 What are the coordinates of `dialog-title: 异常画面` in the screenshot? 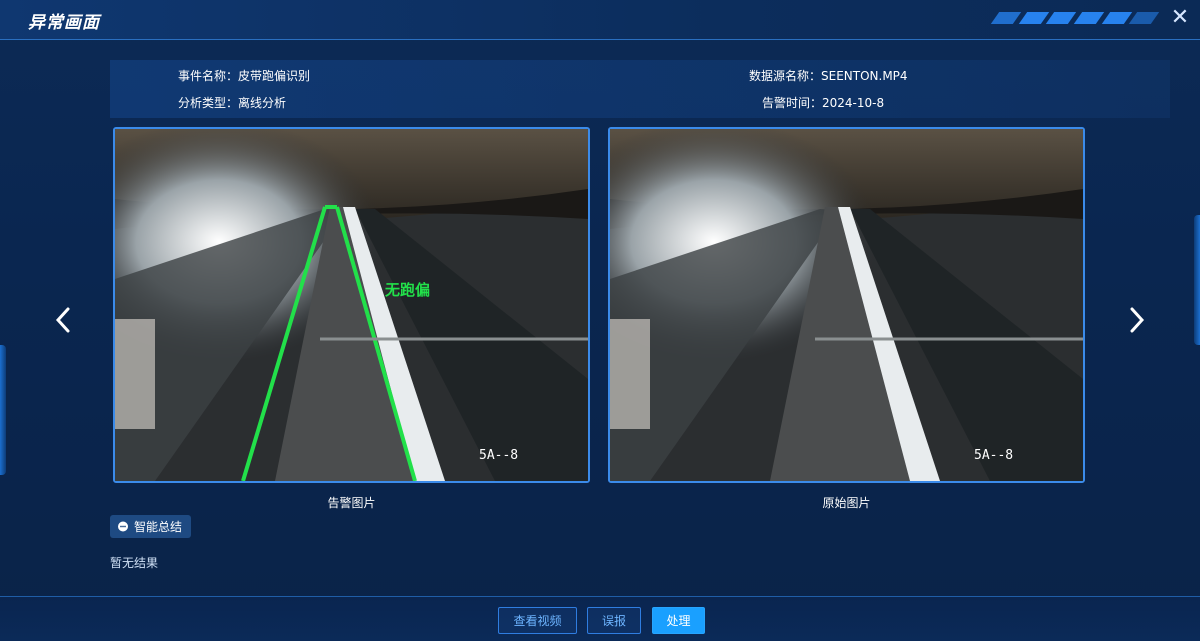 It's located at (64, 23).